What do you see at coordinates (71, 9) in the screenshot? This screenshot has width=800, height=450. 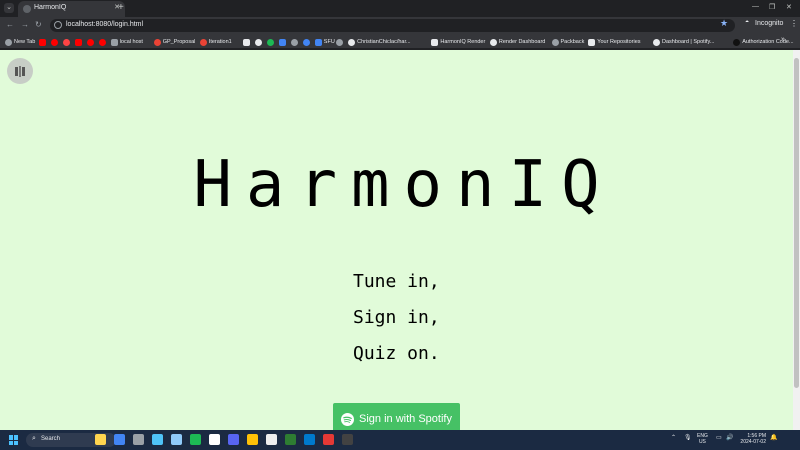 I see `tab-harmoniq: HarmonIQ ✕` at bounding box center [71, 9].